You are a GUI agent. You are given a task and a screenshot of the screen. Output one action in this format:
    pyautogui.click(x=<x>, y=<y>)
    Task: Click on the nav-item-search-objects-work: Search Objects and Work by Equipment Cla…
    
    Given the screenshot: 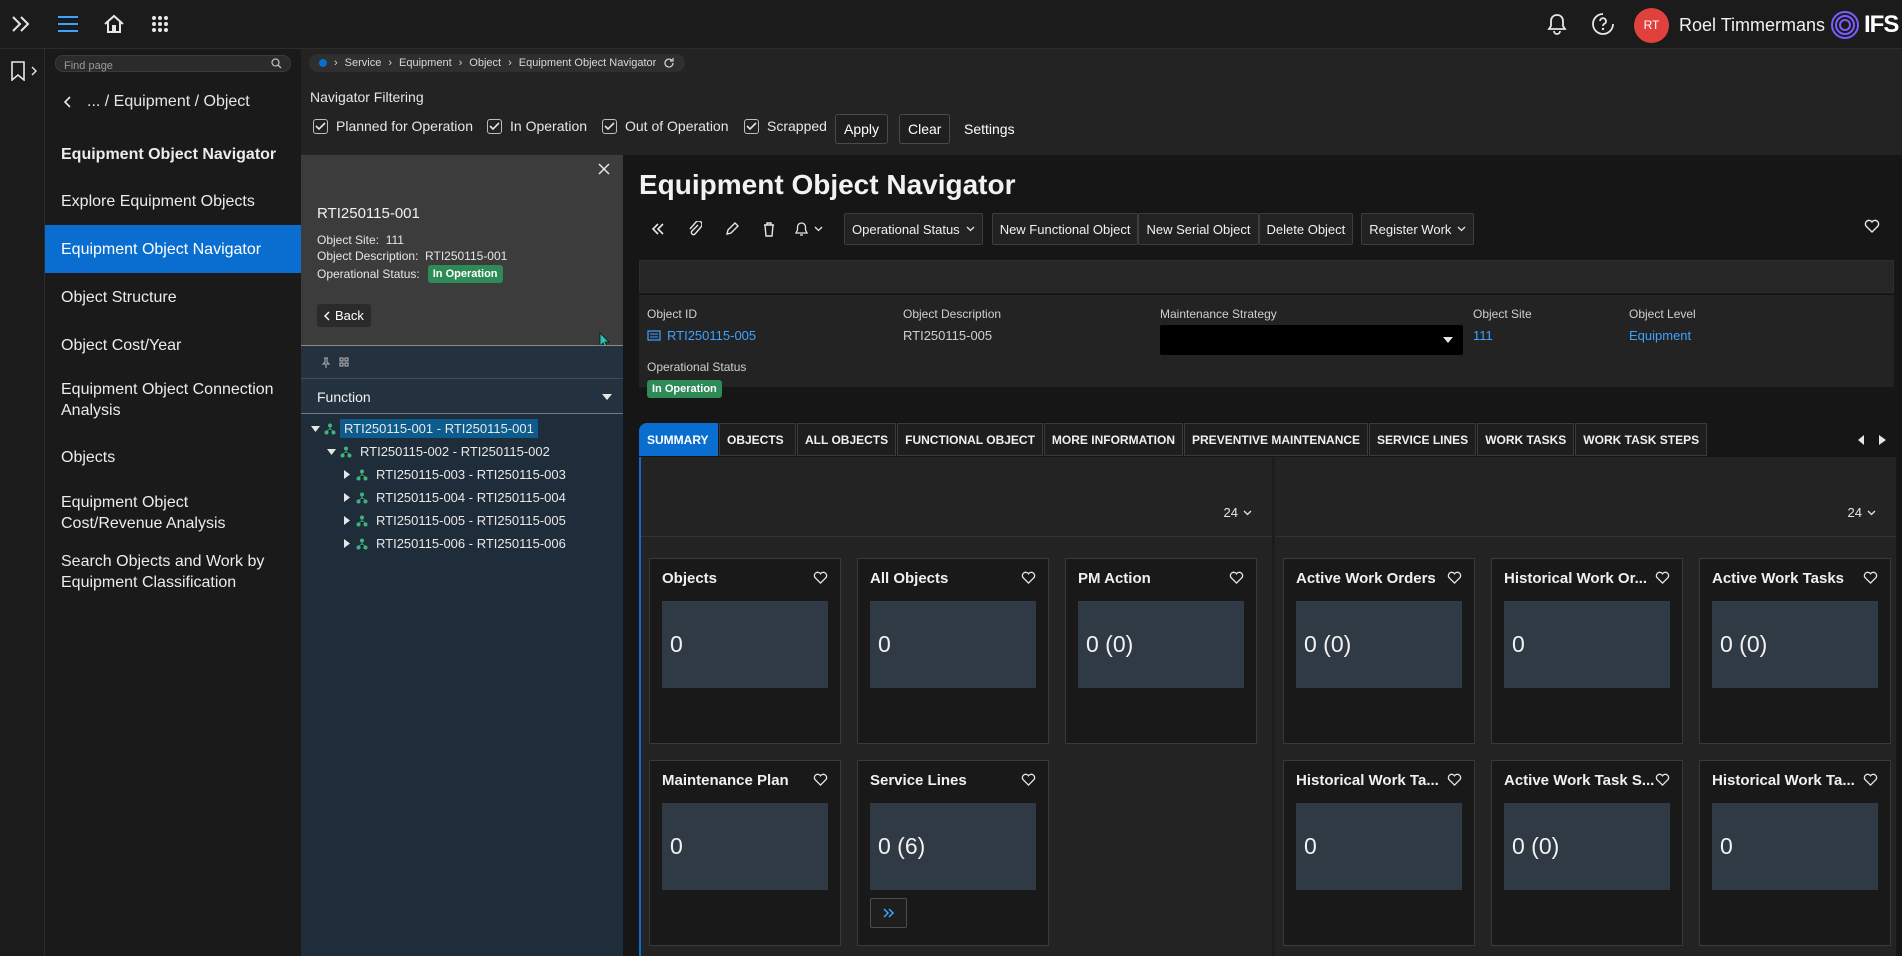 What is the action you would take?
    pyautogui.click(x=173, y=572)
    